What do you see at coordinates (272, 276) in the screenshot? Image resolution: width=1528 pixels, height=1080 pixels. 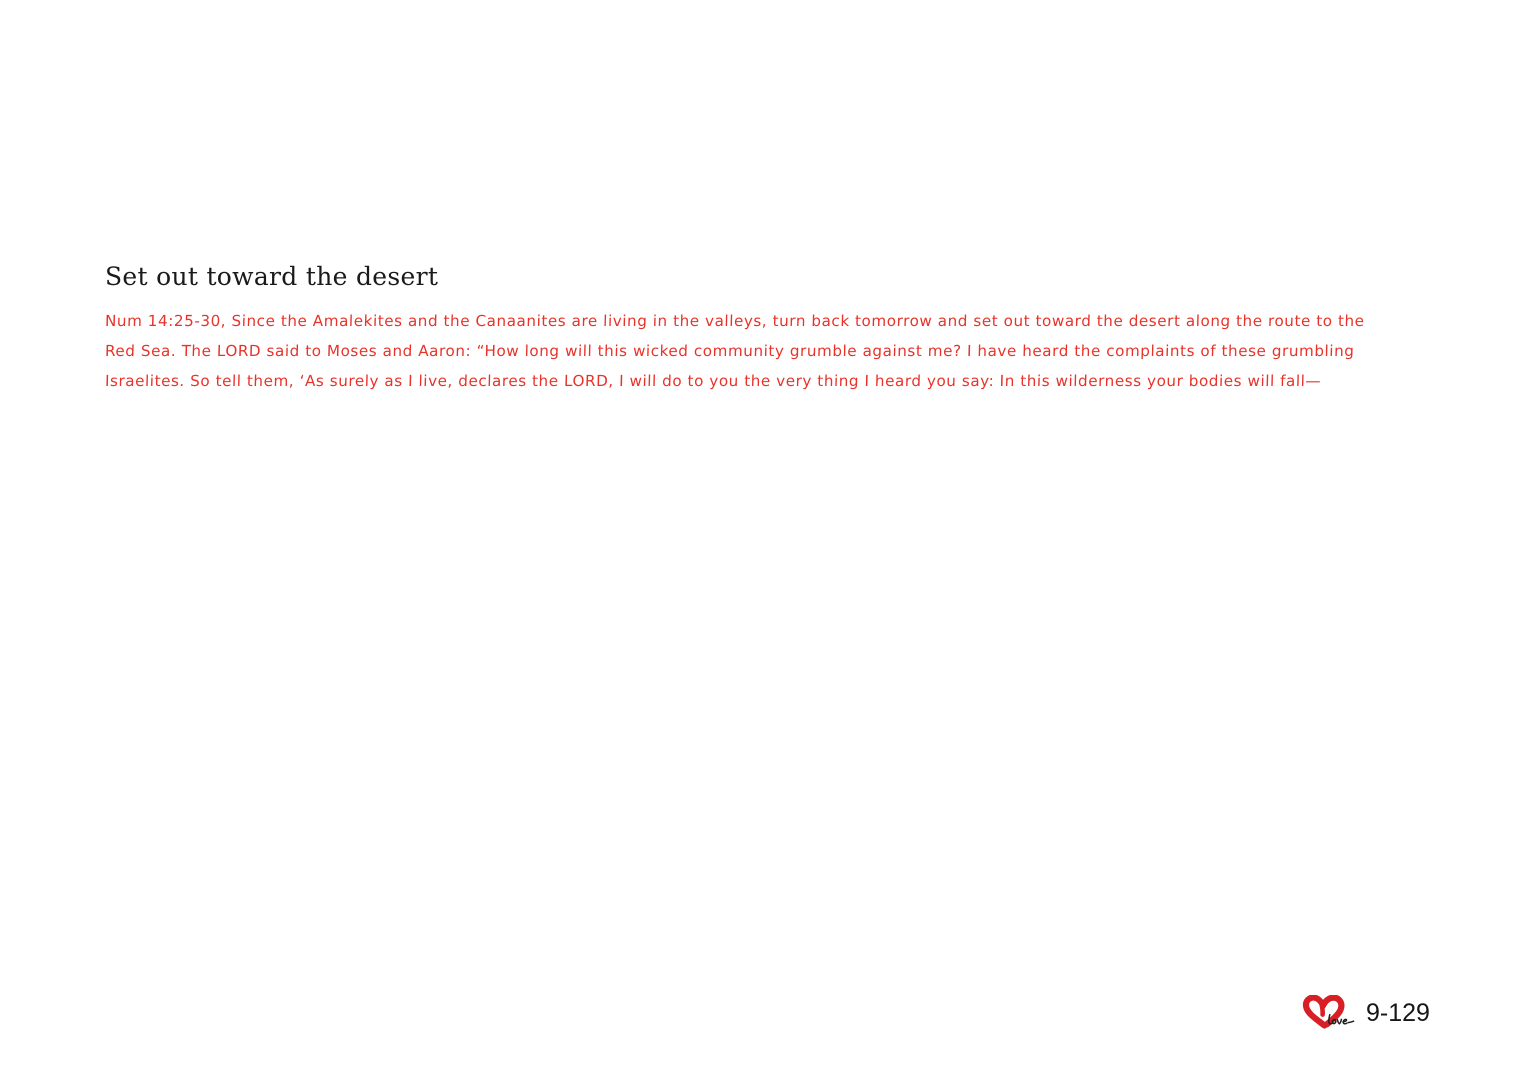 I see `page-title: Set out toward the desert` at bounding box center [272, 276].